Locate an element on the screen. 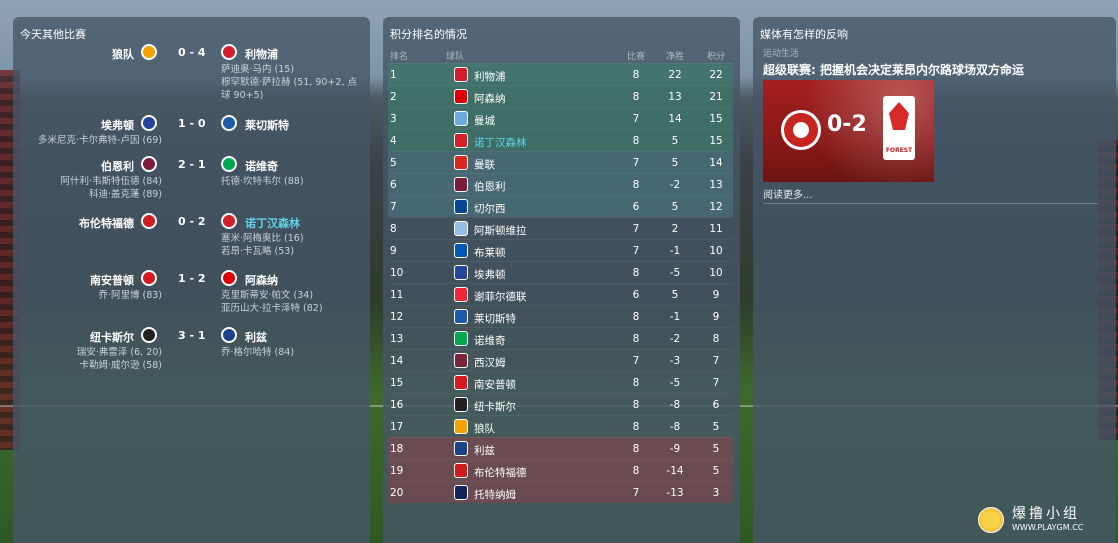 The height and width of the screenshot is (543, 1118). table-row: 18 利兹 8 -9 5 is located at coordinates (560, 448).